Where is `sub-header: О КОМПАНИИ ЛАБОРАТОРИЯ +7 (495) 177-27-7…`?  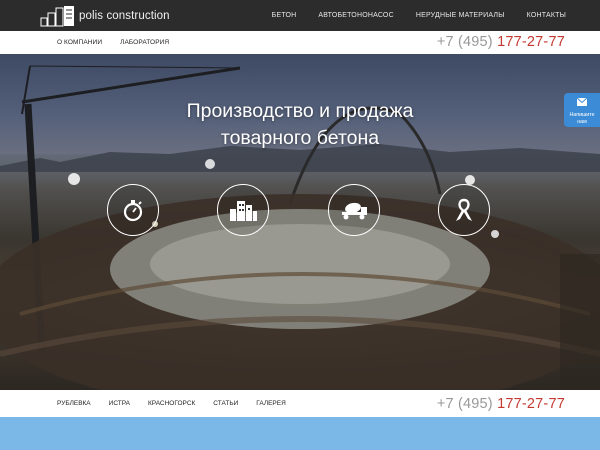 sub-header: О КОМПАНИИ ЛАБОРАТОРИЯ +7 (495) 177-27-7… is located at coordinates (300, 42).